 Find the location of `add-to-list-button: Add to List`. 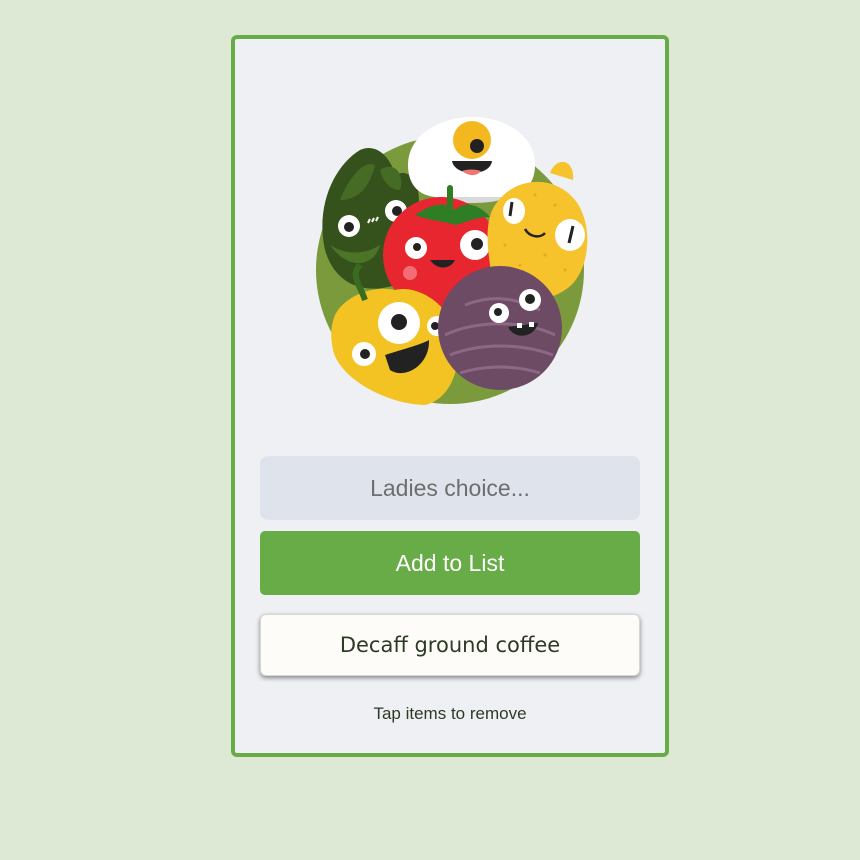

add-to-list-button: Add to List is located at coordinates (450, 563).